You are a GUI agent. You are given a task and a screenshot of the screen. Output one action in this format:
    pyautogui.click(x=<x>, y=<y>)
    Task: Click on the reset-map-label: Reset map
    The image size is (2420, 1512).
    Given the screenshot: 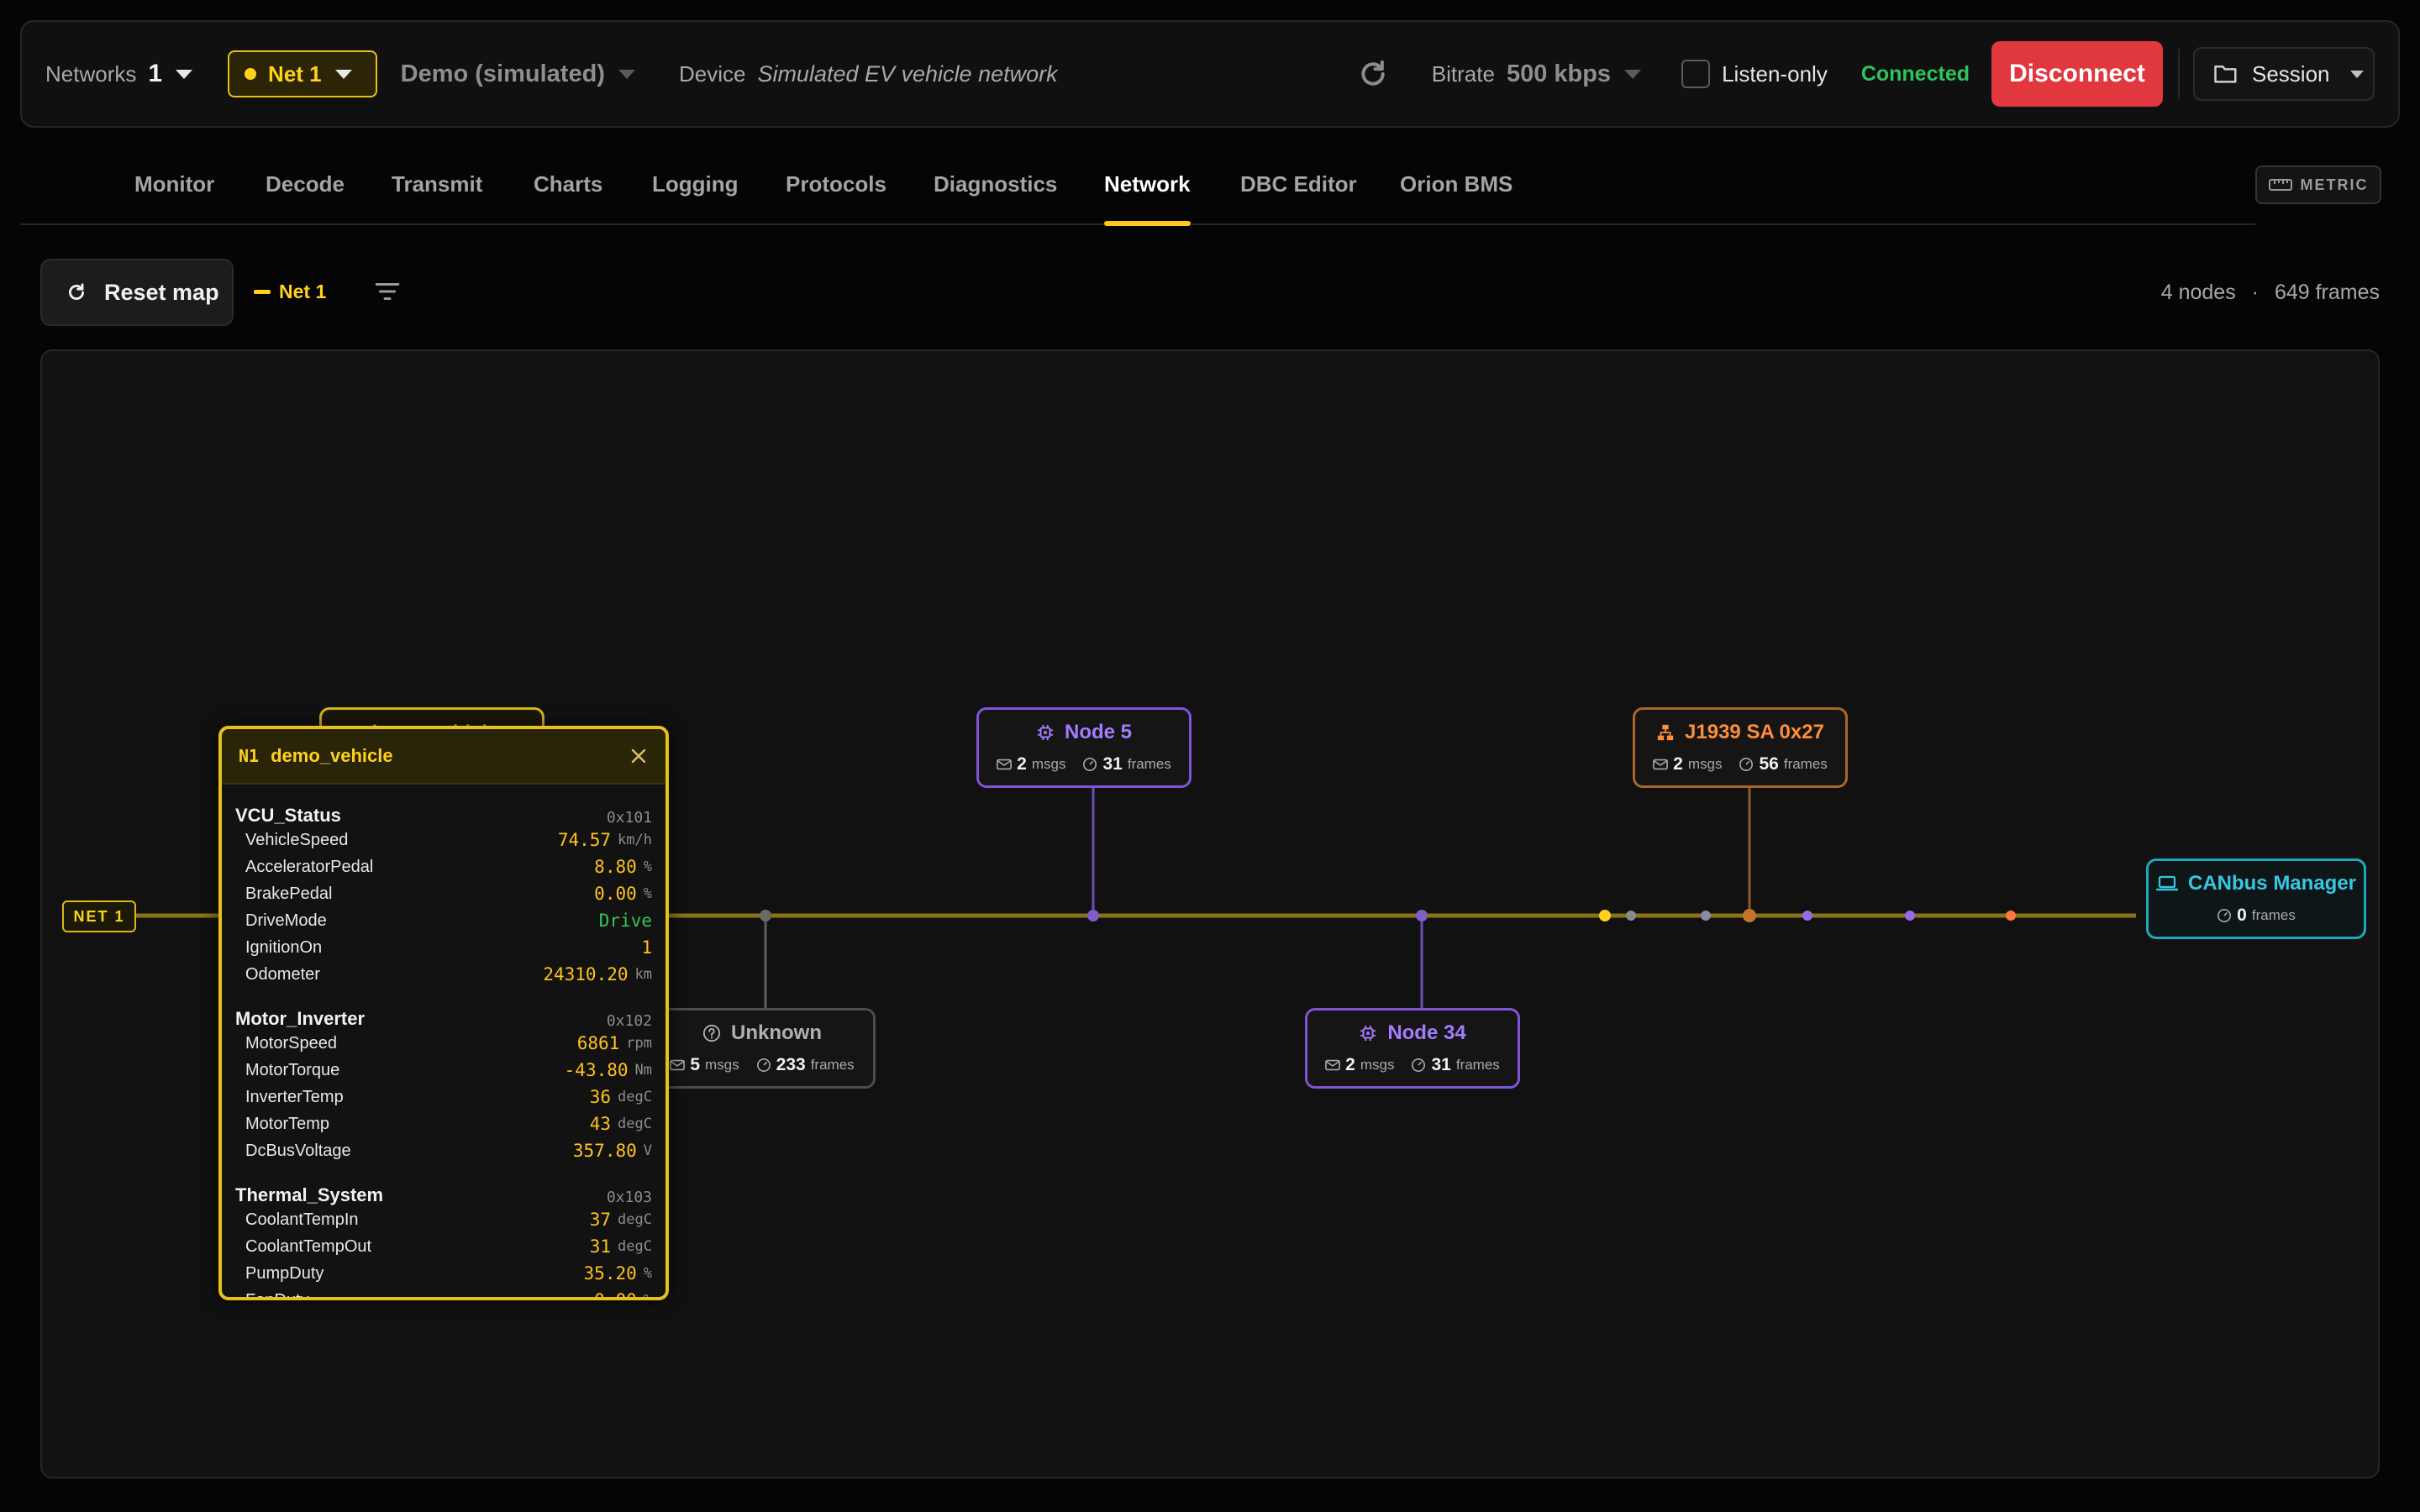 What is the action you would take?
    pyautogui.click(x=161, y=292)
    